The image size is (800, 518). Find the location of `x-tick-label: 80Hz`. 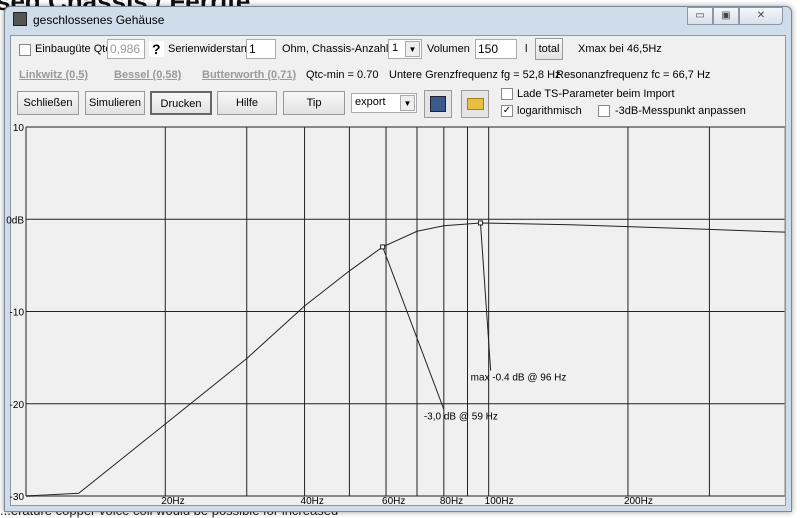

x-tick-label: 80Hz is located at coordinates (451, 501).